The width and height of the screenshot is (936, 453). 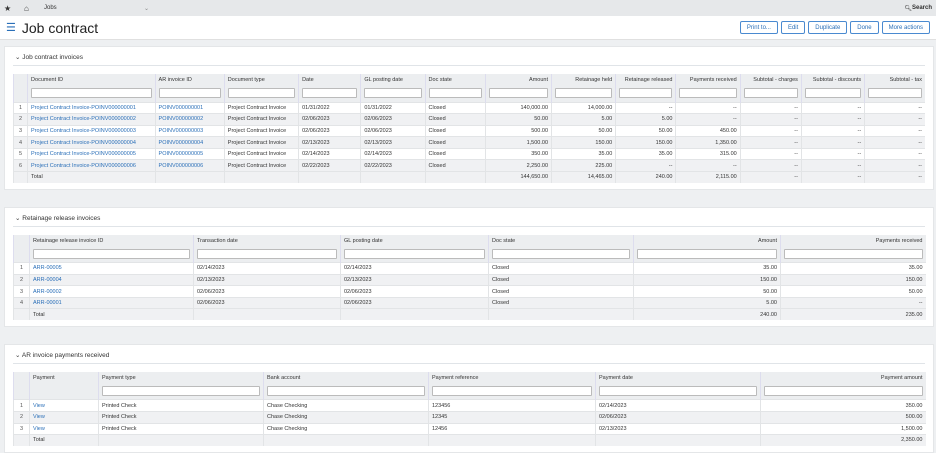 What do you see at coordinates (20, 107) in the screenshot?
I see `row-number: 1` at bounding box center [20, 107].